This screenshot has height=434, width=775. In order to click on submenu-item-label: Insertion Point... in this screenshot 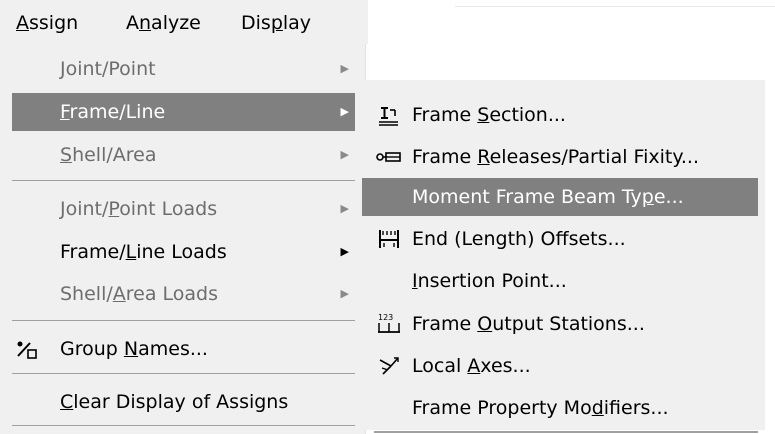, I will do `click(489, 281)`.